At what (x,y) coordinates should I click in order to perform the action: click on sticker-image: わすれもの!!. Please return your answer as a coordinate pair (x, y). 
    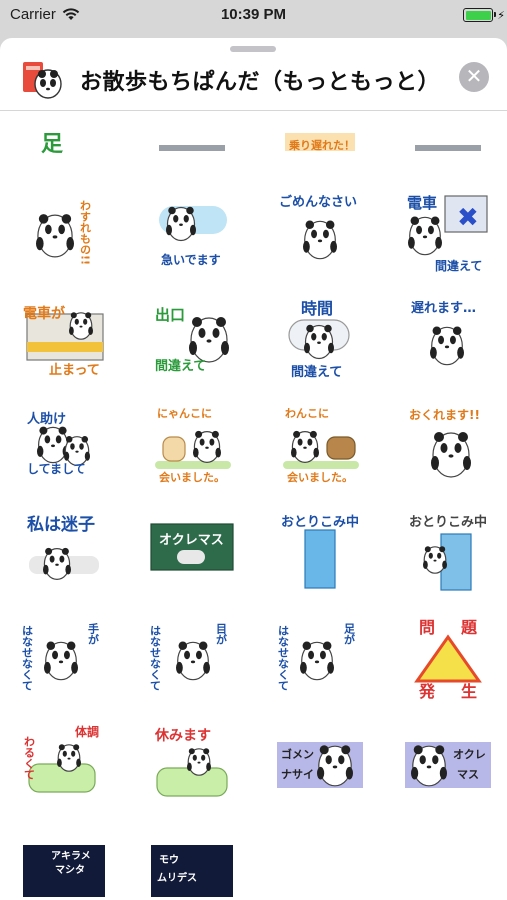
    Looking at the image, I should click on (64, 232).